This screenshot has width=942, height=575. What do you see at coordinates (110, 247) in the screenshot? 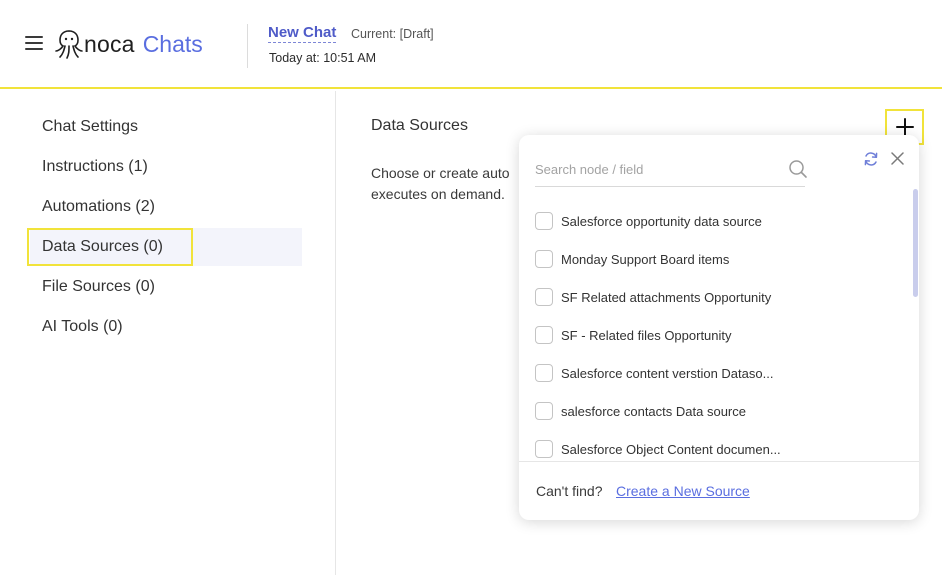
I see `sidebar-highlight-box` at bounding box center [110, 247].